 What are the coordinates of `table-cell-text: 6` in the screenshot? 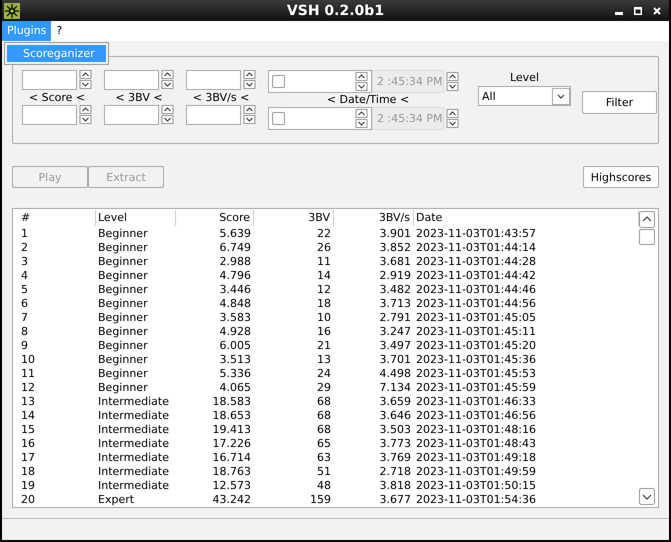 It's located at (24, 304).